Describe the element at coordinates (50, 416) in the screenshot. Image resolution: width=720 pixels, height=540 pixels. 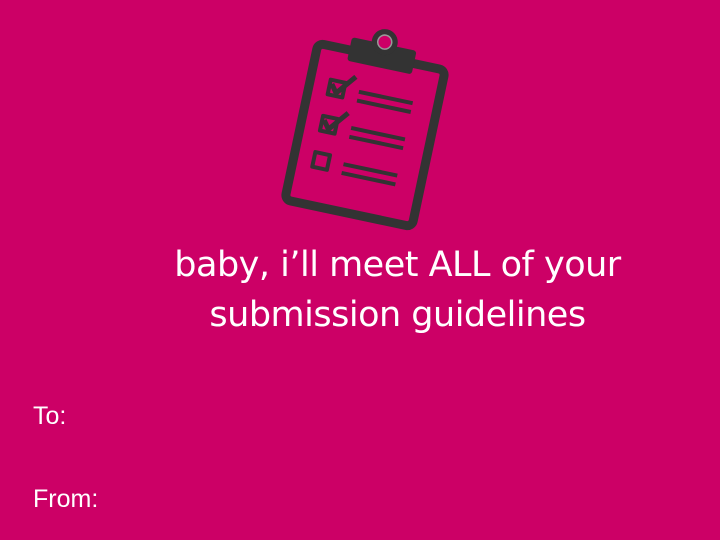
I see `to-label: To:` at that location.